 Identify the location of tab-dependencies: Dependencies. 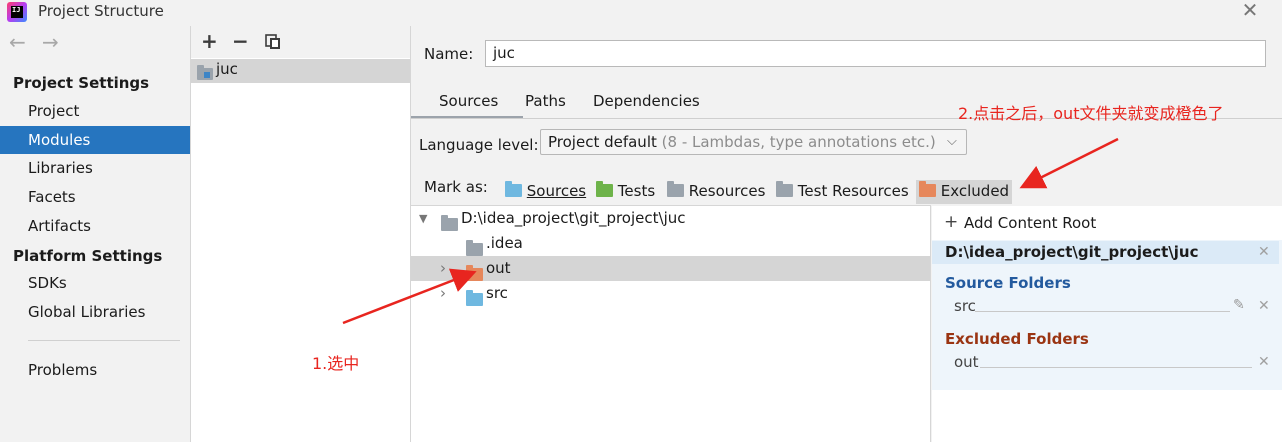
(646, 101).